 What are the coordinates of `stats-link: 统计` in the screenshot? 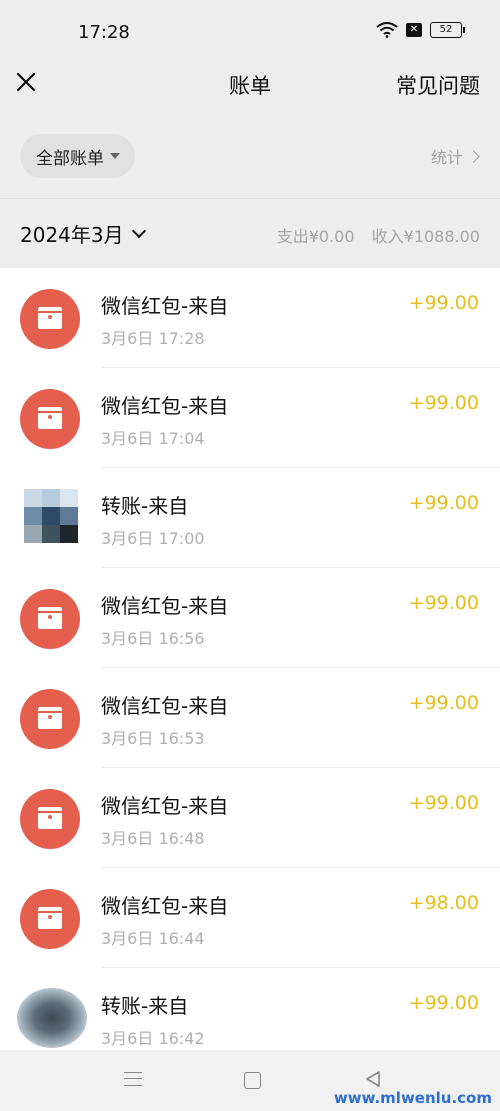 It's located at (455, 156).